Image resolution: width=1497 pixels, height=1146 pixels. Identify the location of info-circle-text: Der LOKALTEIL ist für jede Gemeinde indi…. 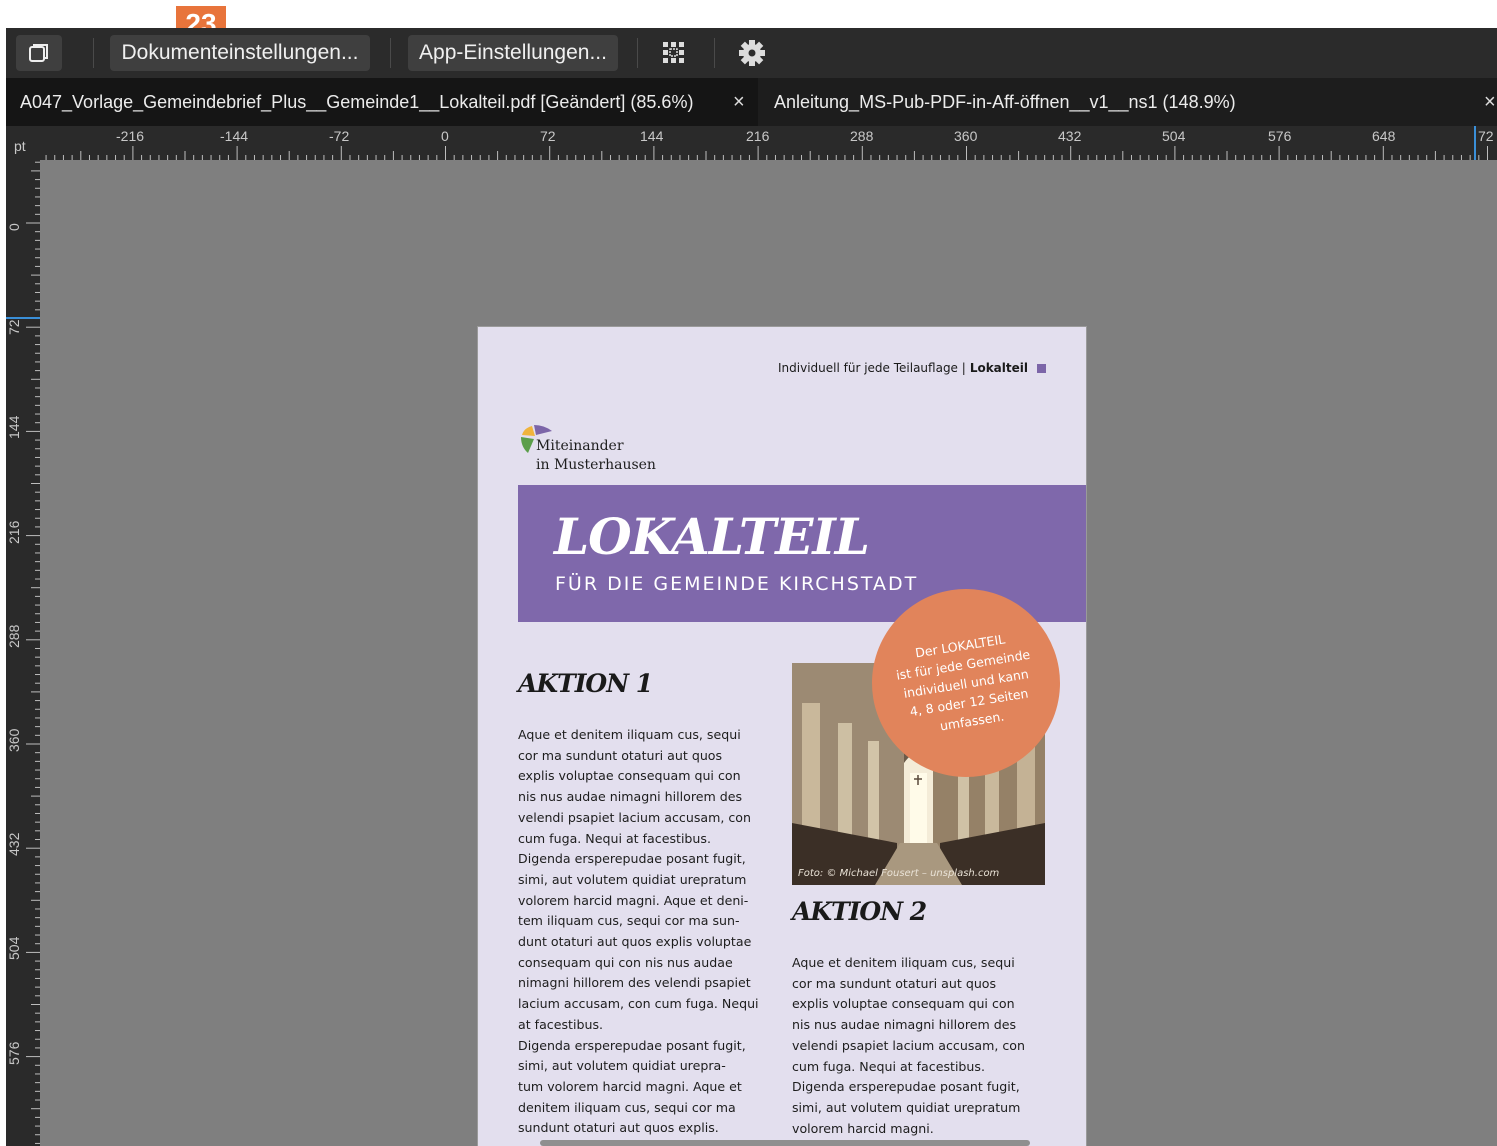
(963, 682).